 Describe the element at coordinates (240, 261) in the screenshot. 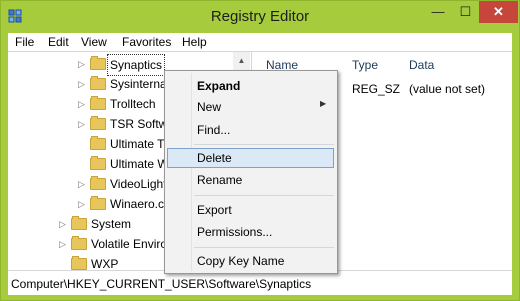

I see `menu-item-copy-key-name: Copy Key Name` at that location.